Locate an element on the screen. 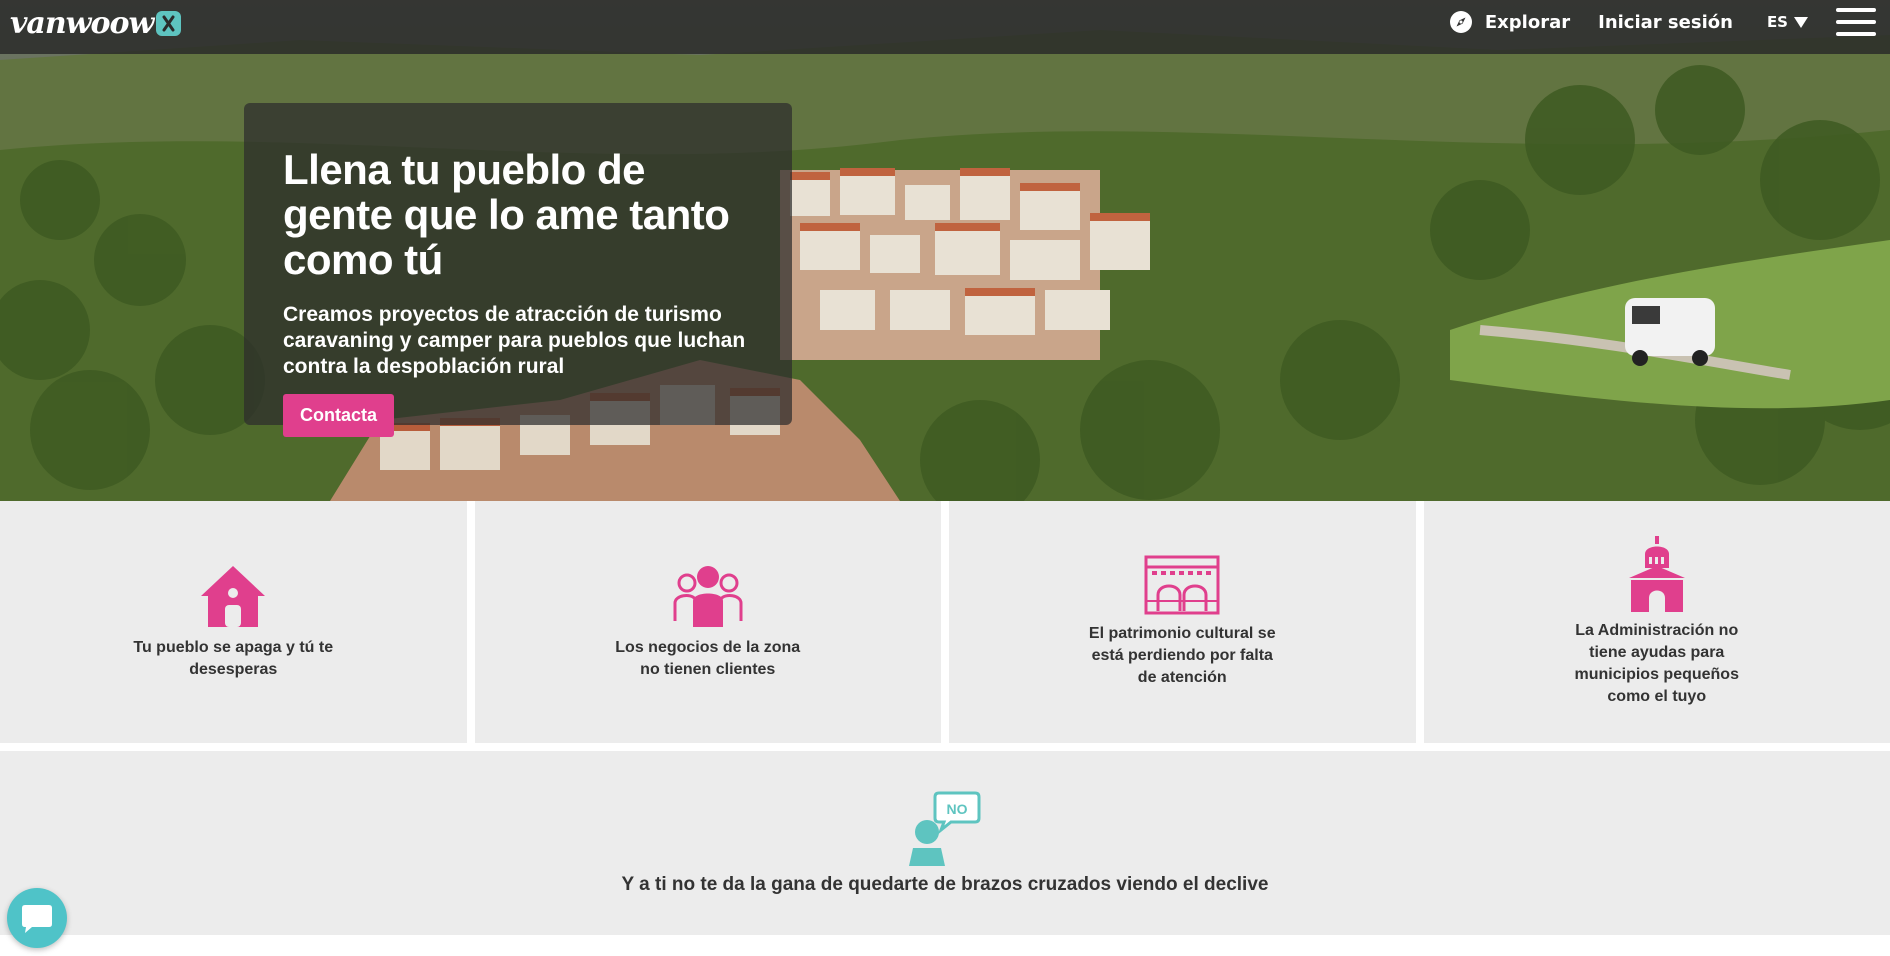 The image size is (1890, 956). person-no-speech-icon: NO is located at coordinates (945, 828).